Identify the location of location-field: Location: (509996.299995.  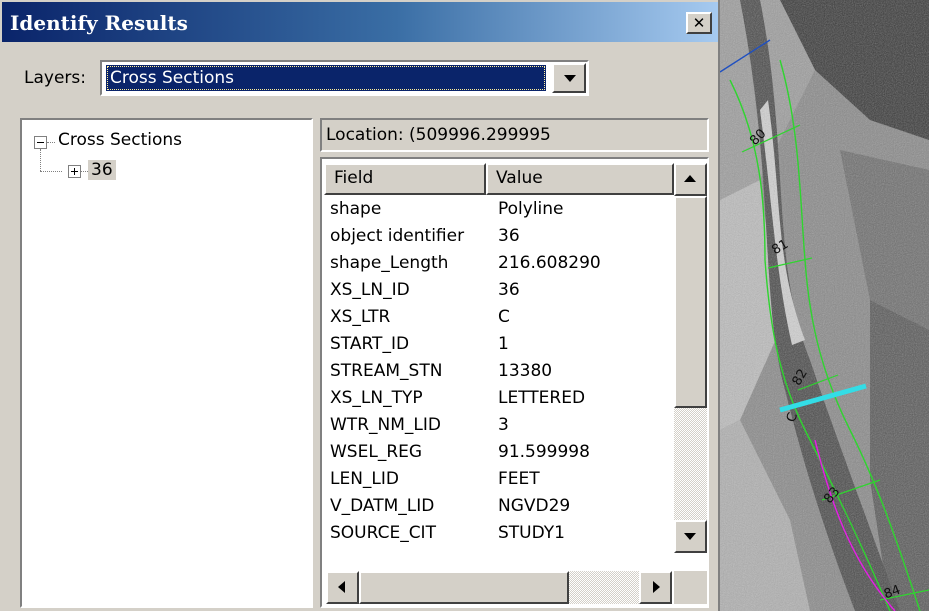
(514, 135).